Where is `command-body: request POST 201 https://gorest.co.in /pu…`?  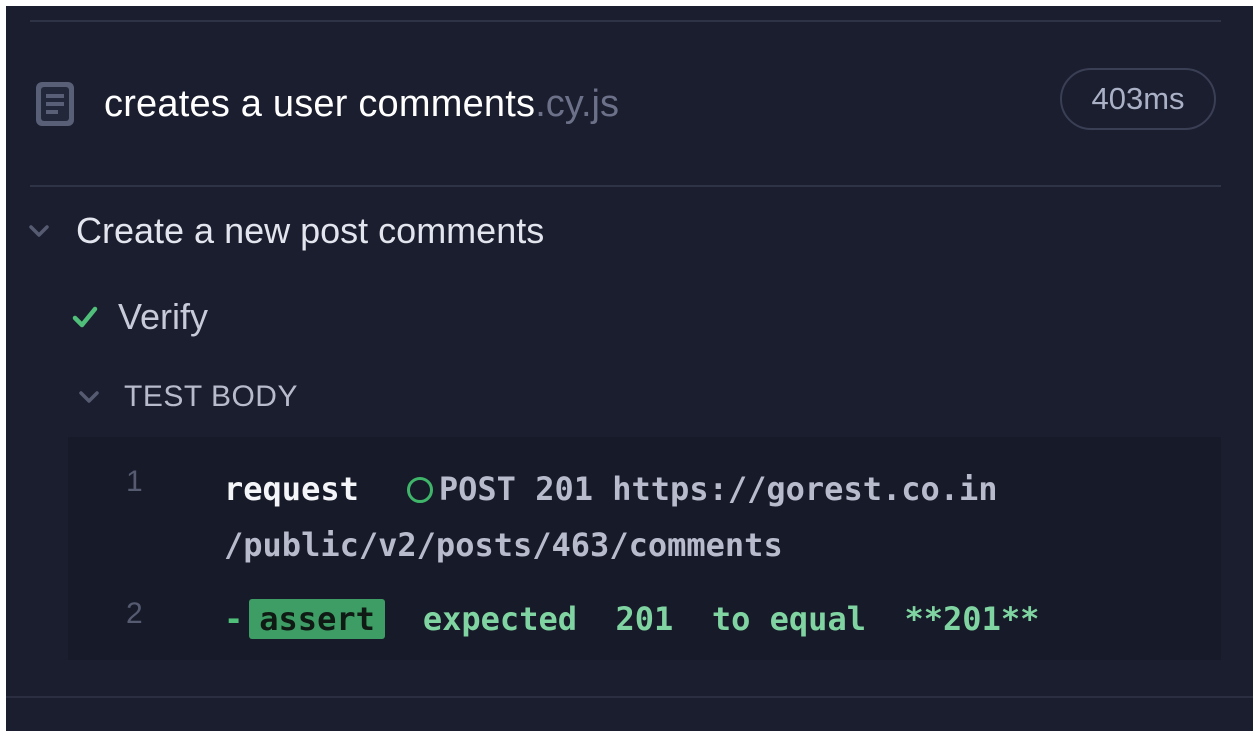 command-body: request POST 201 https://gorest.co.in /pu… is located at coordinates (692, 517).